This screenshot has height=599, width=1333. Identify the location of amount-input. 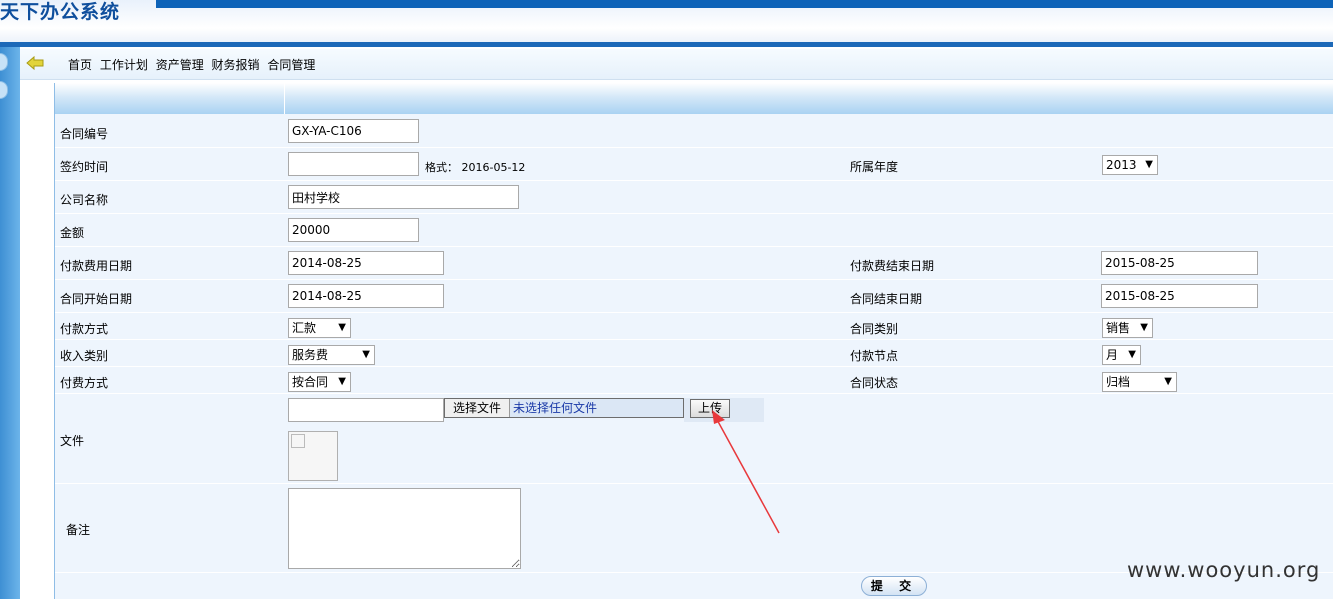
(353, 230).